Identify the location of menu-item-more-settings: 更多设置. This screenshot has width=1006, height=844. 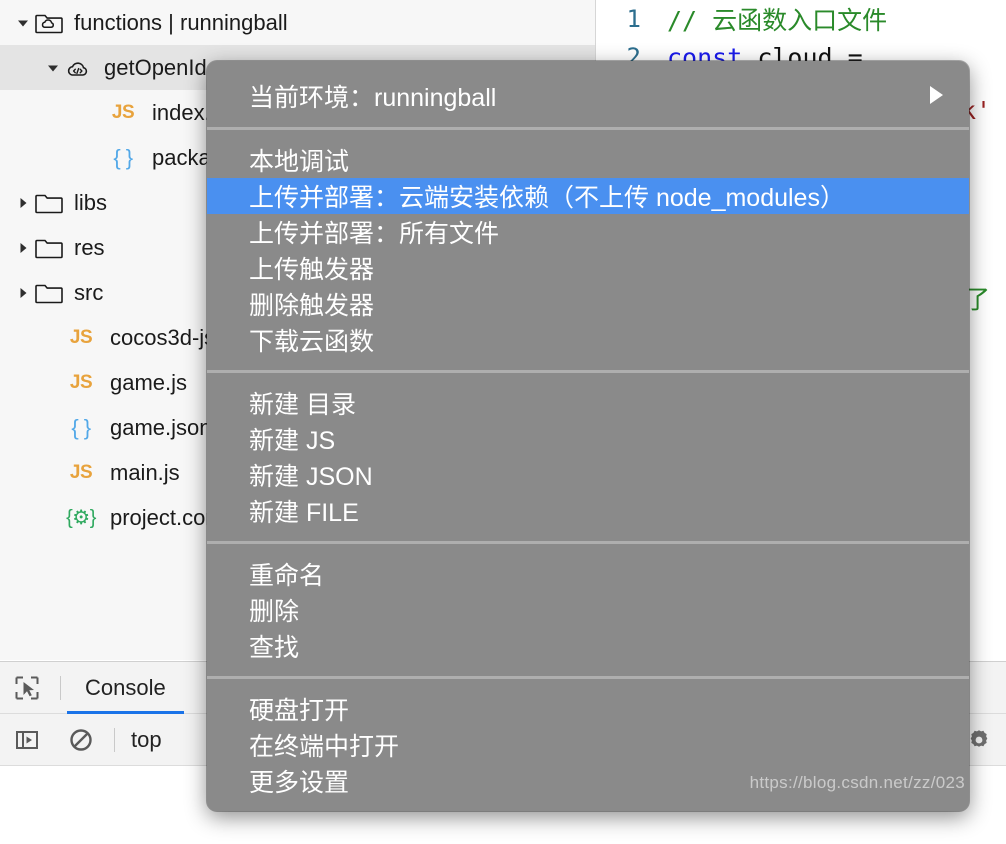
(588, 781).